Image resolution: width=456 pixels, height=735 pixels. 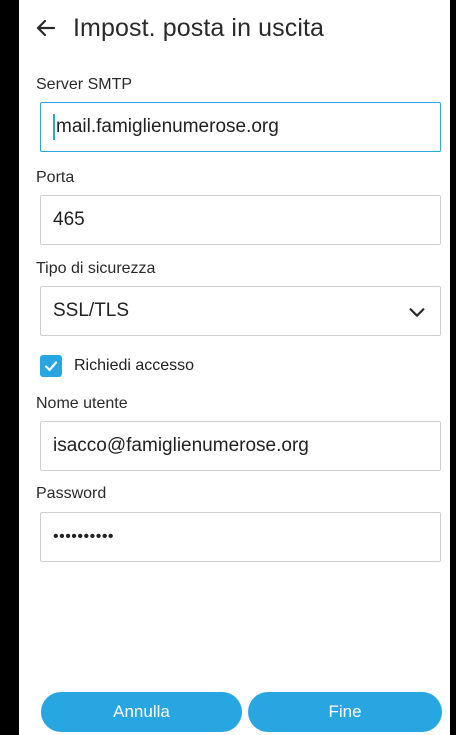 I want to click on smtp-server-value: mail.famiglienumerose.org, so click(x=167, y=126).